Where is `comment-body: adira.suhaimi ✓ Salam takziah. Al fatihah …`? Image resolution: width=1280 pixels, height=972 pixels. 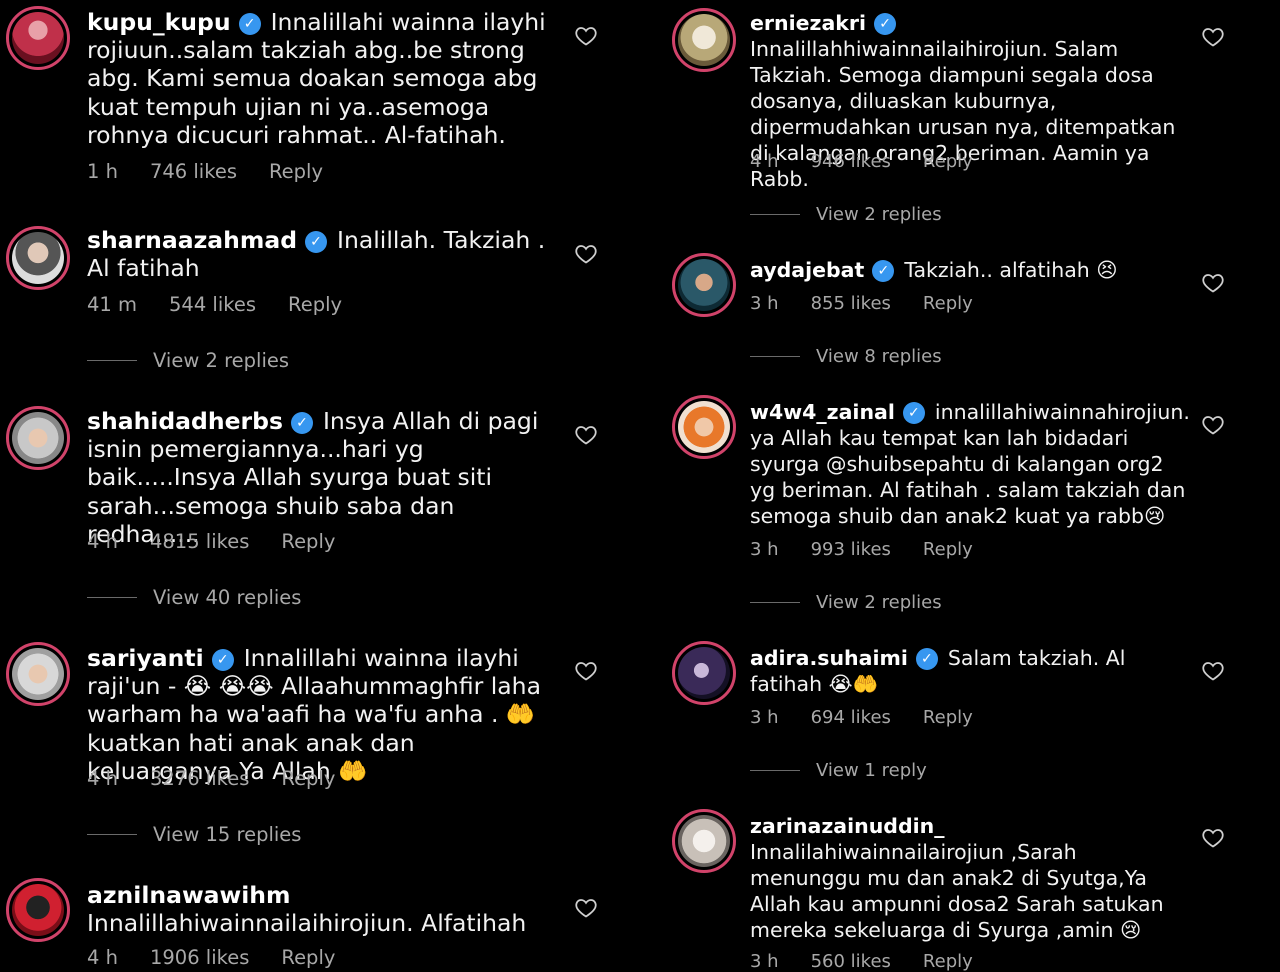 comment-body: adira.suhaimi ✓ Salam takziah. Al fatihah … is located at coordinates (970, 671).